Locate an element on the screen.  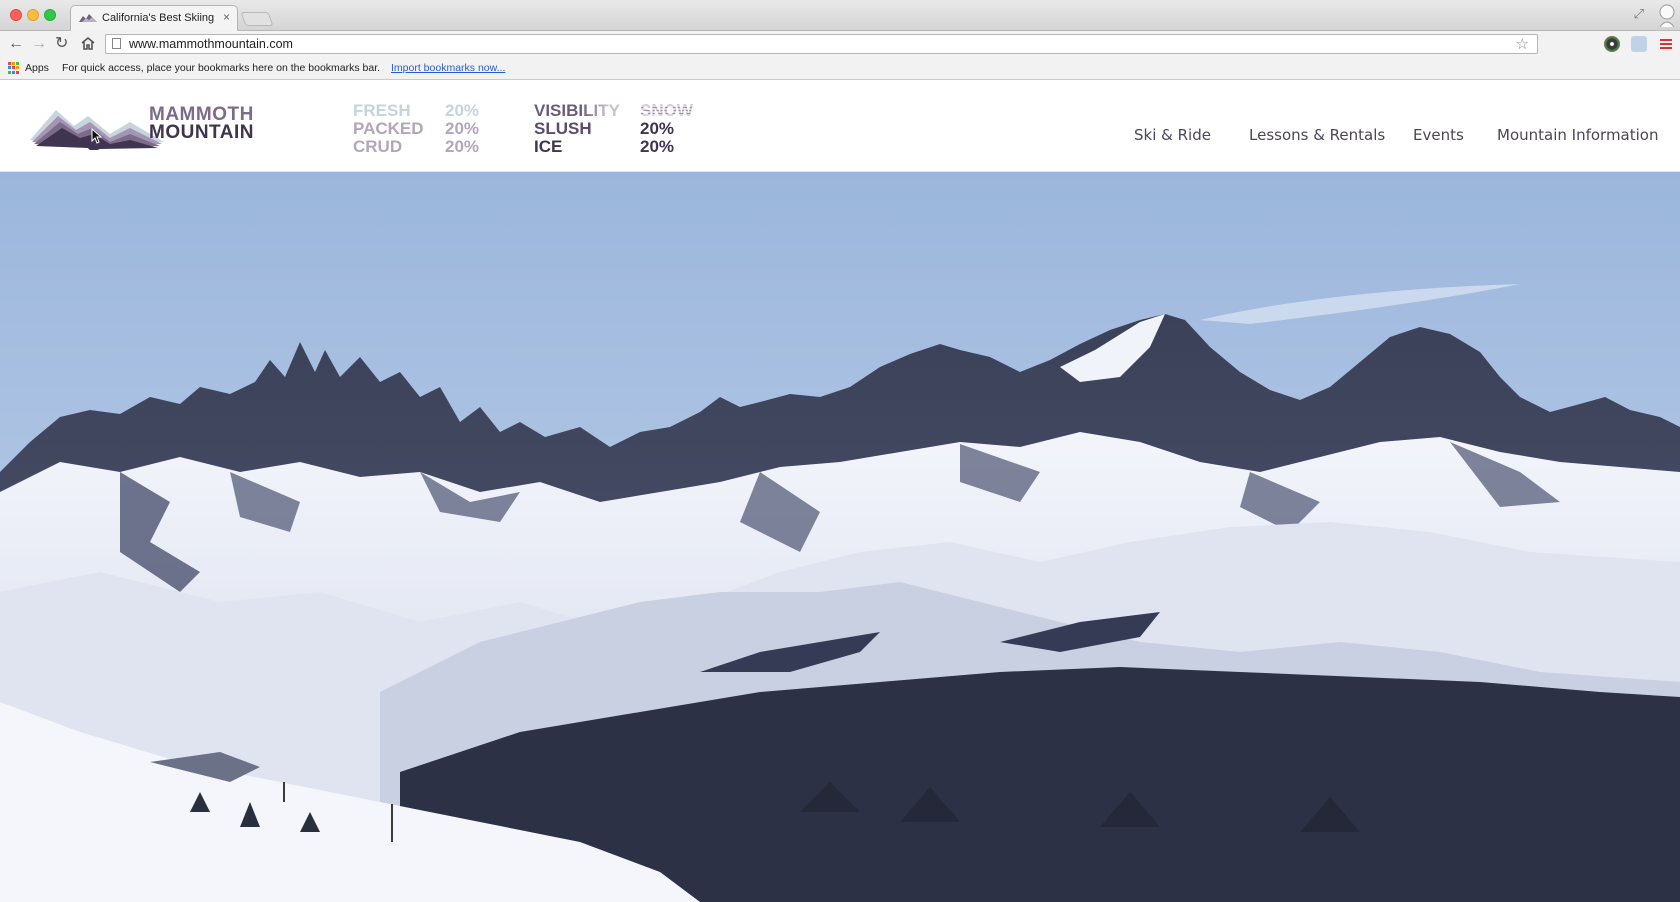
fullscreen-icon: ⤢ is located at coordinates (1639, 14).